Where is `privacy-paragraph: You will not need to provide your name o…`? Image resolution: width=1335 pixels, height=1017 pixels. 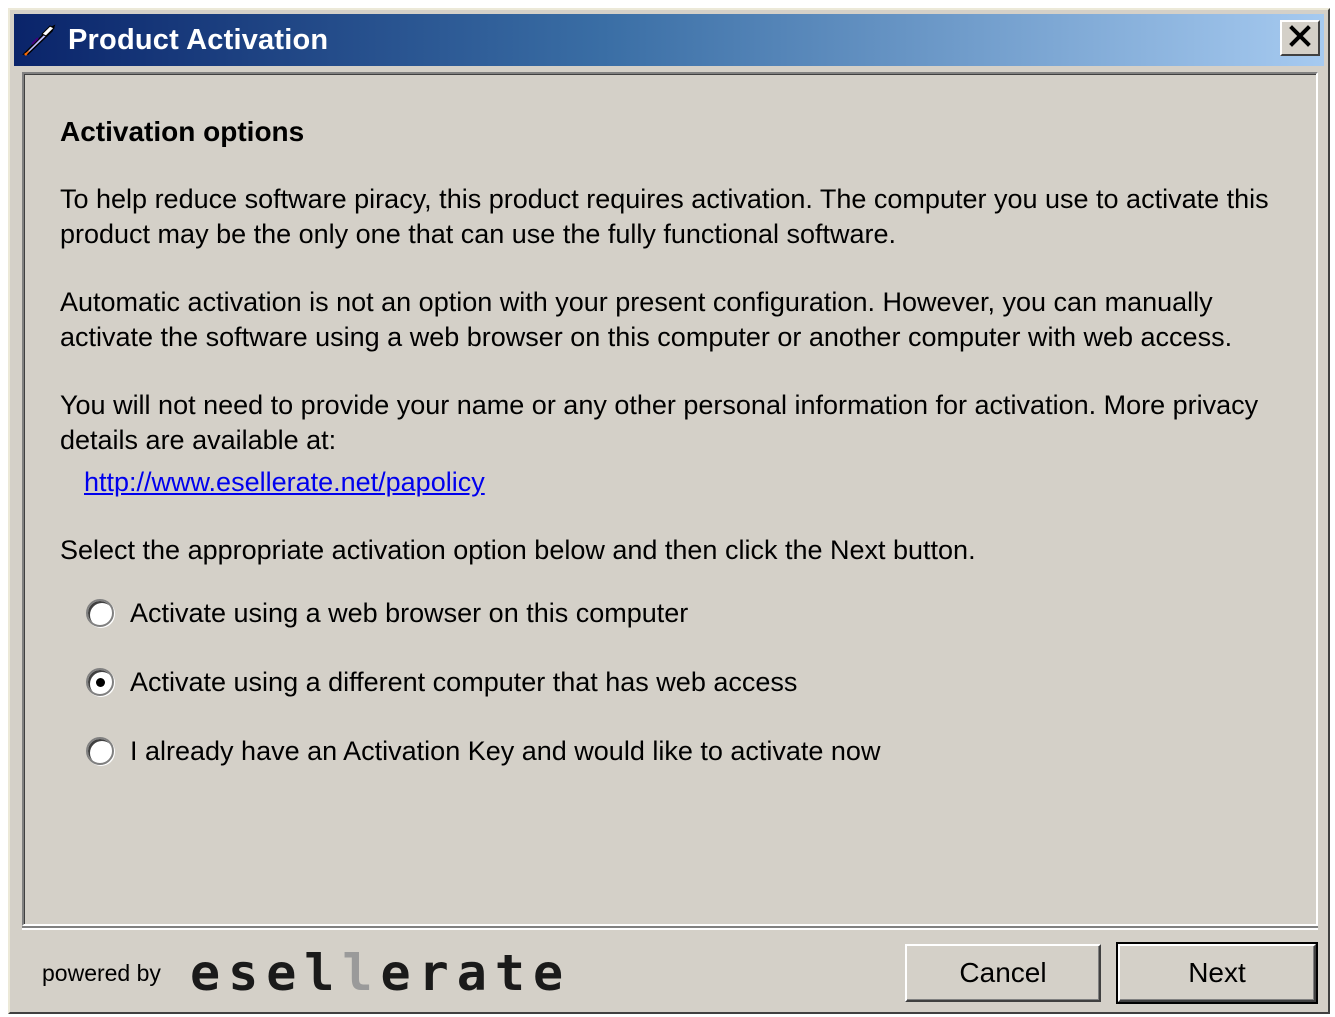
privacy-paragraph: You will not need to provide your name o… is located at coordinates (659, 422).